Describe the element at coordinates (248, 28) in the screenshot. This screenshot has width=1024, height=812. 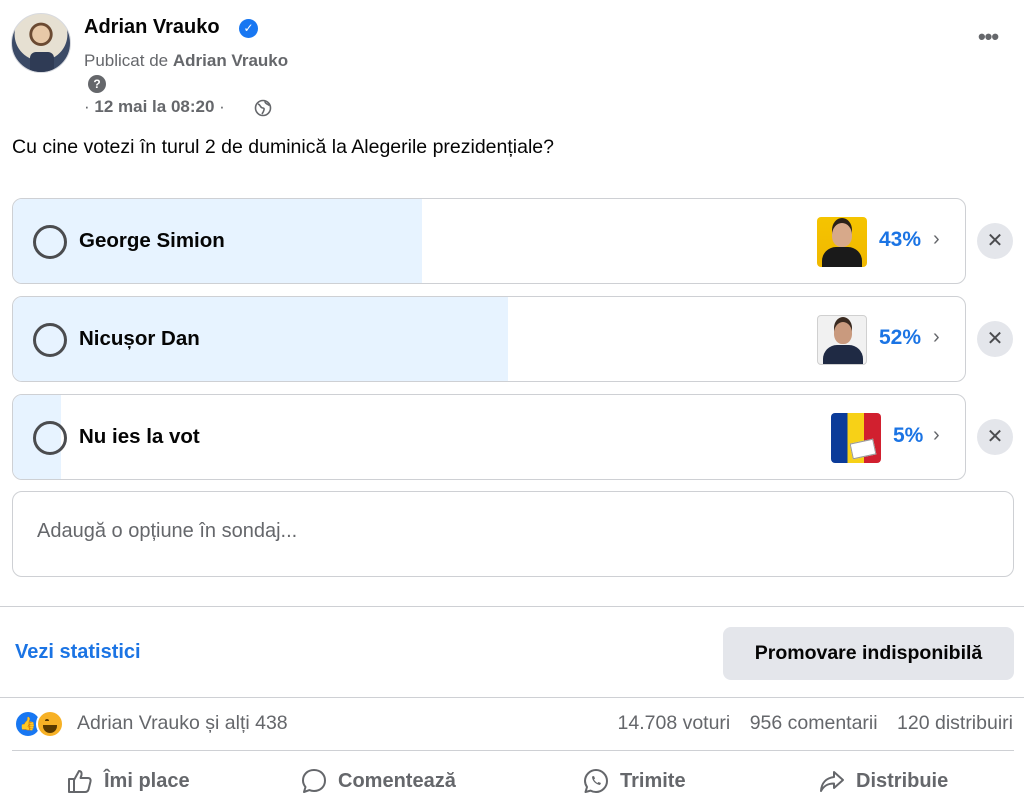
I see `verified-badge-icon: ✓` at that location.